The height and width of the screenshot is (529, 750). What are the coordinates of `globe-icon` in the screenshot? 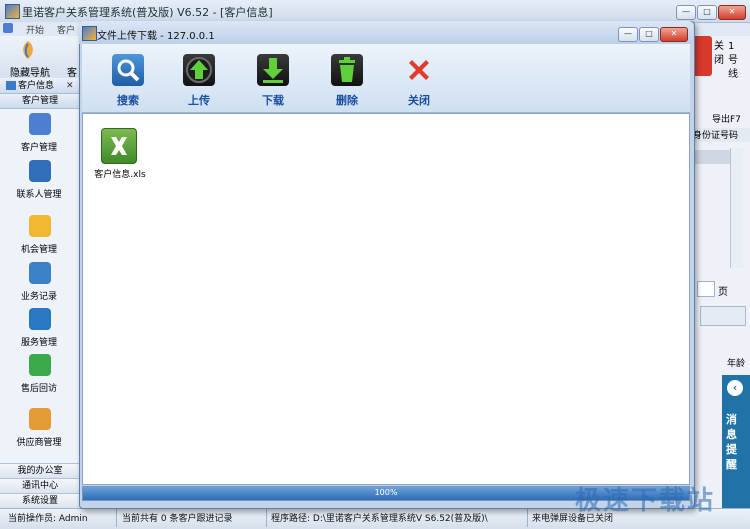 It's located at (40, 319).